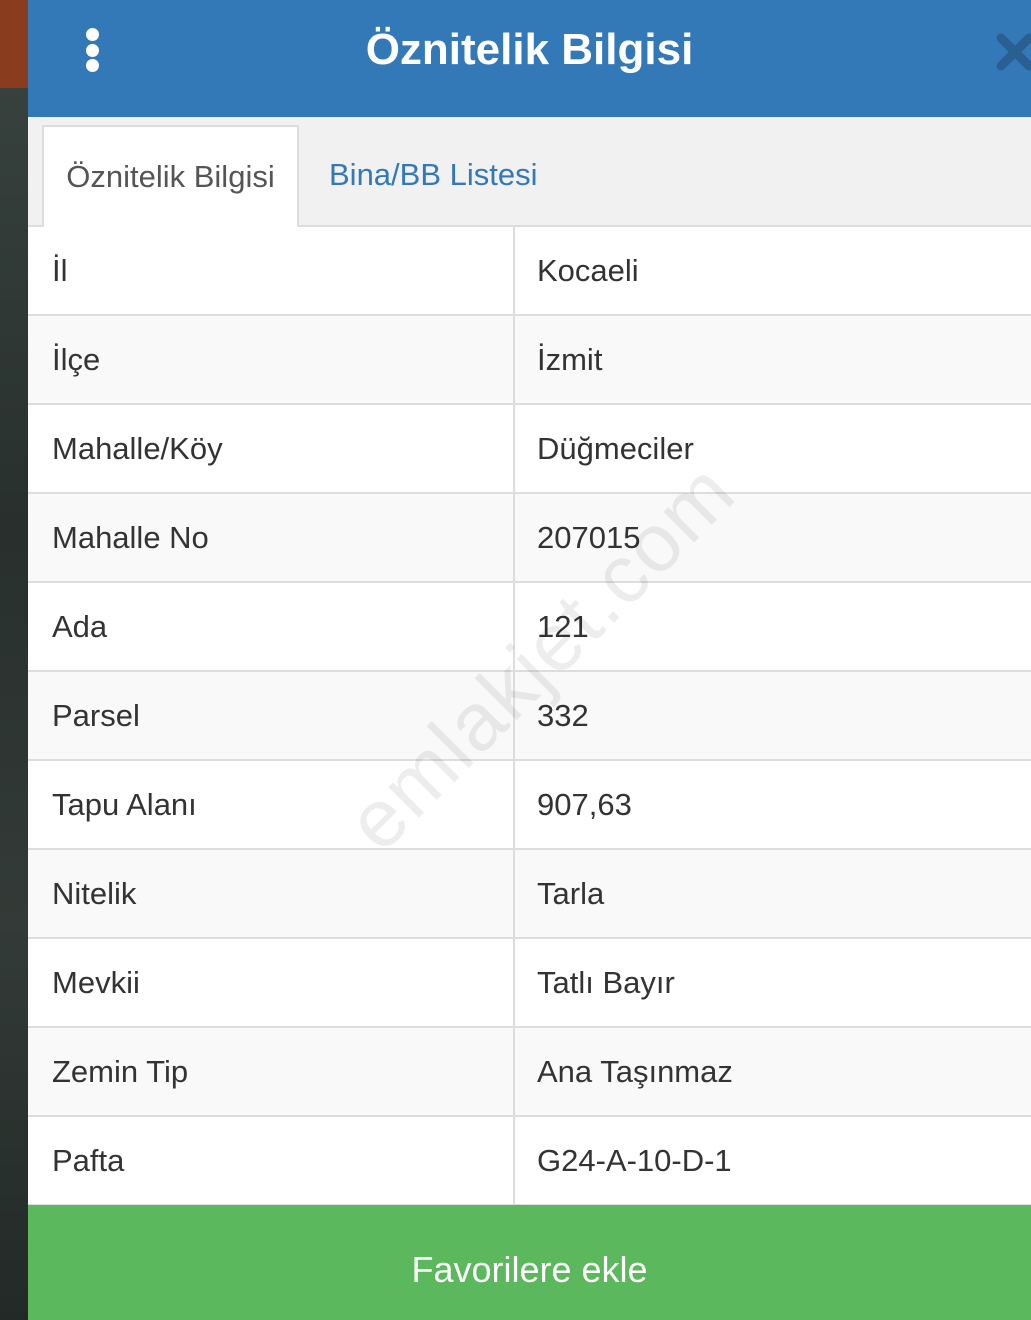 The image size is (1031, 1320). What do you see at coordinates (271, 804) in the screenshot?
I see `attribute-key: Tapu Alanı` at bounding box center [271, 804].